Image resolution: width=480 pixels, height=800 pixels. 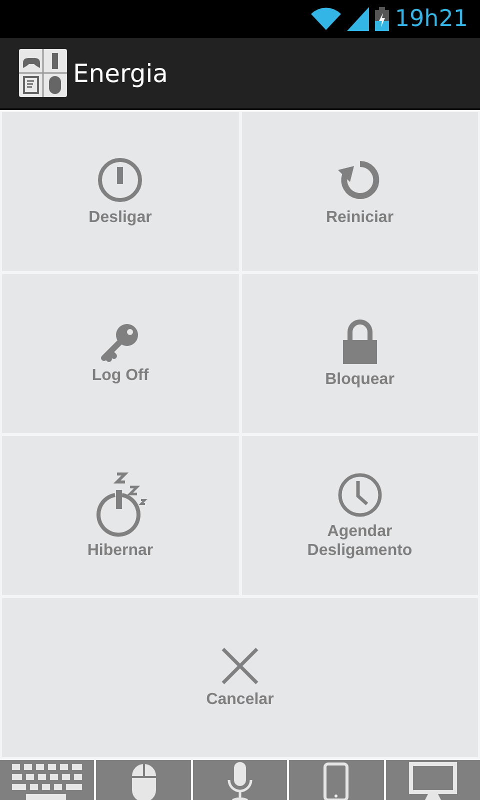 I want to click on action-button: Log Off, so click(x=120, y=353).